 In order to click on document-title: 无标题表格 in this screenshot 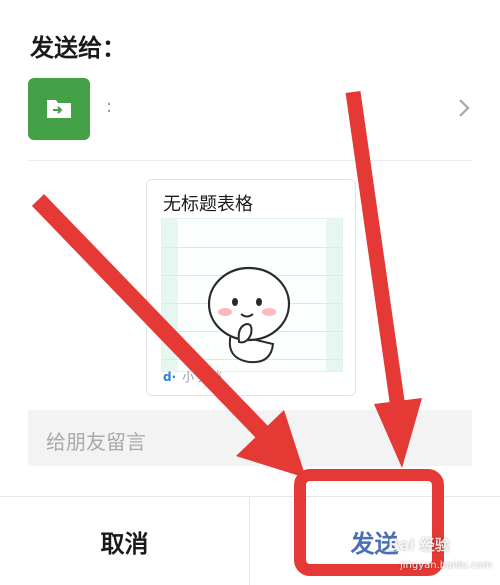, I will do `click(208, 204)`.